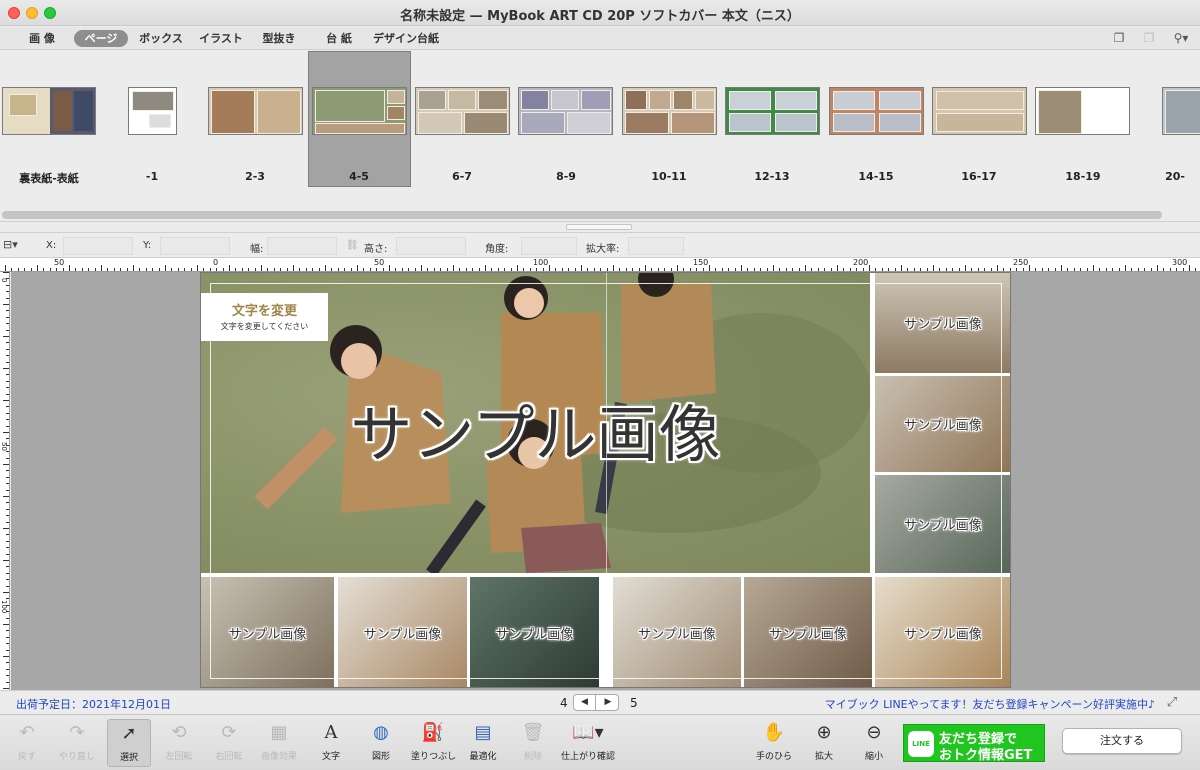 This screenshot has height=770, width=1200. I want to click on optimize-button: ▤ 最適化, so click(483, 743).